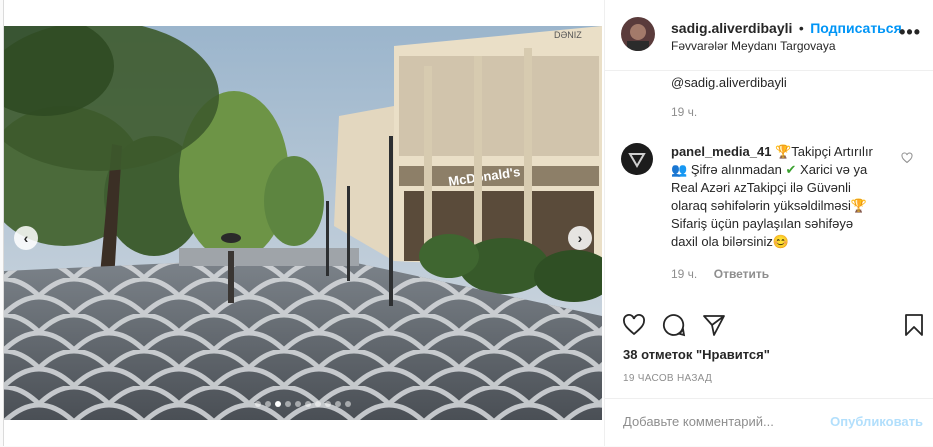  What do you see at coordinates (791, 169) in the screenshot?
I see `check-icon: ✔` at bounding box center [791, 169].